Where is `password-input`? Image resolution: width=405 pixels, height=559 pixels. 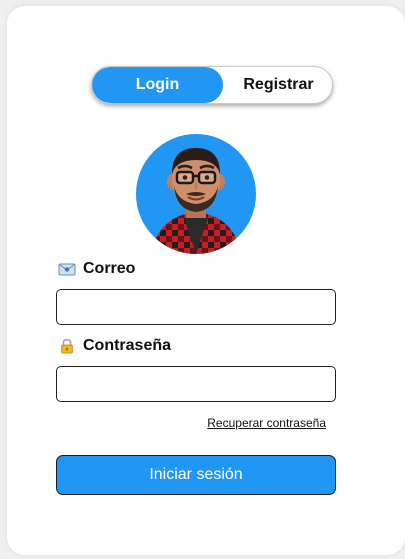 password-input is located at coordinates (196, 384).